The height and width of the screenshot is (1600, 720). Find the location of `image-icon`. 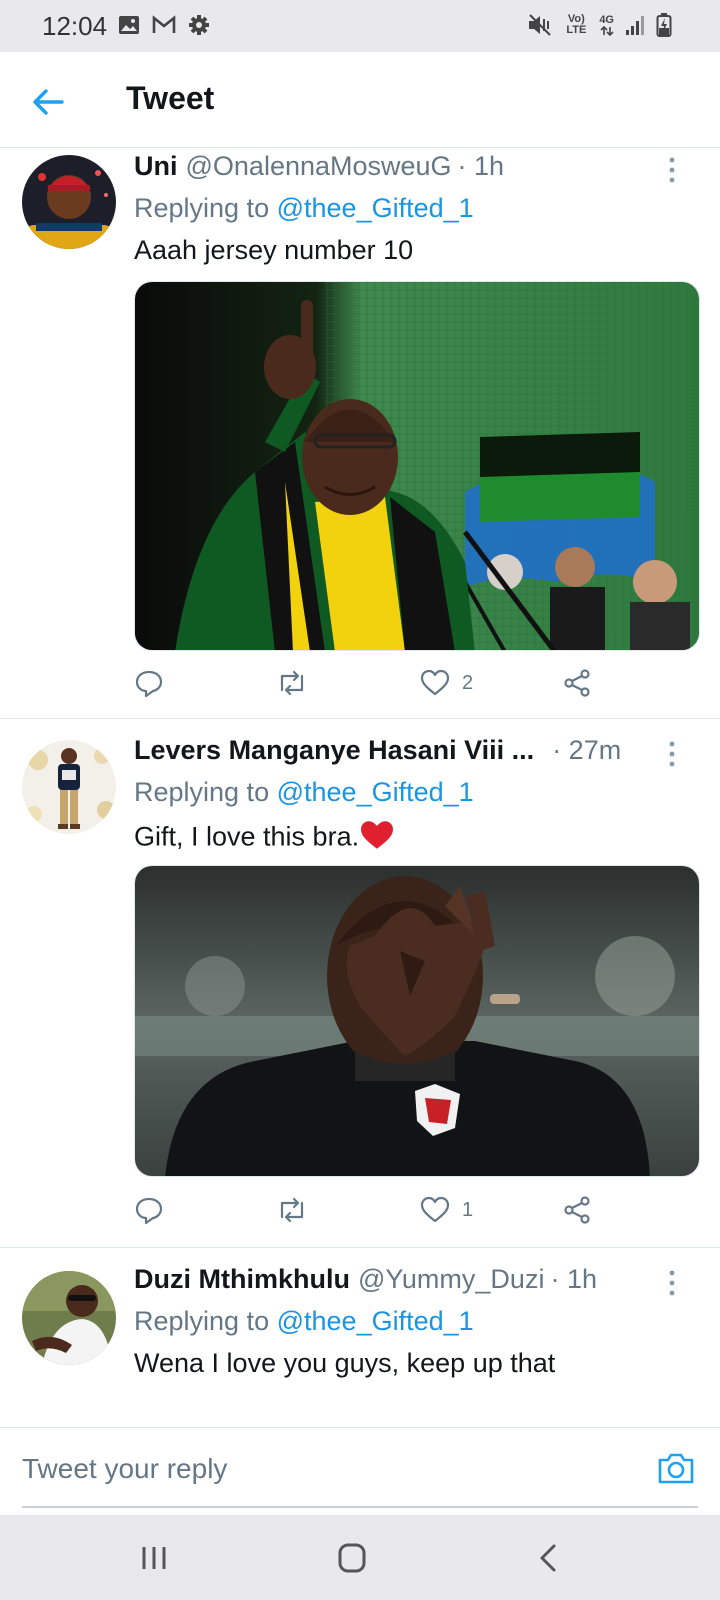

image-icon is located at coordinates (129, 25).